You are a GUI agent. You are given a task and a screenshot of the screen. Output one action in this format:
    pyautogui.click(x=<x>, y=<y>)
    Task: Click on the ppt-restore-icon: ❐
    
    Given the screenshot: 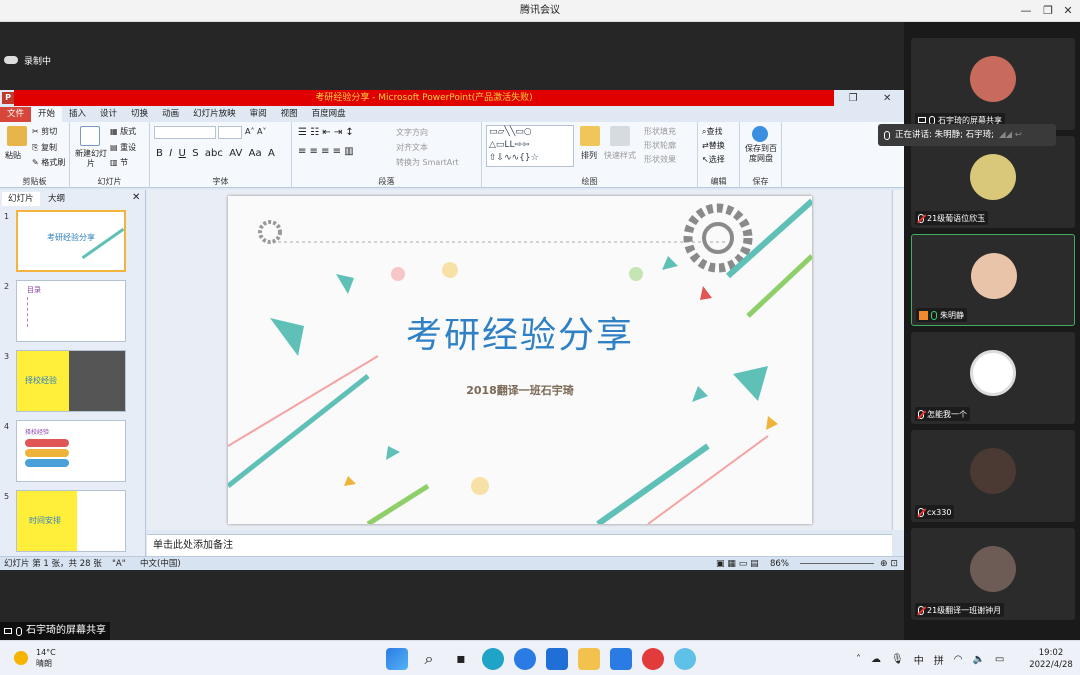 What is the action you would take?
    pyautogui.click(x=853, y=98)
    